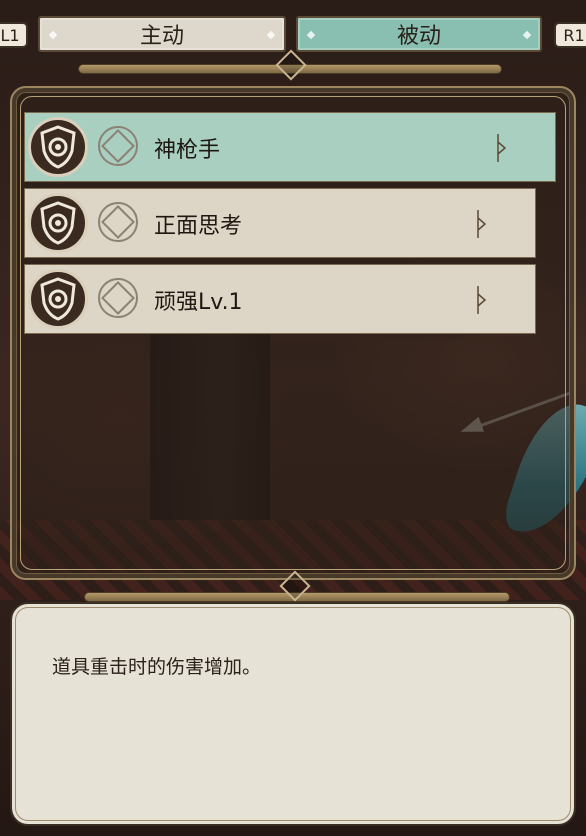 The image size is (586, 836). I want to click on tab-active: 主动, so click(162, 34).